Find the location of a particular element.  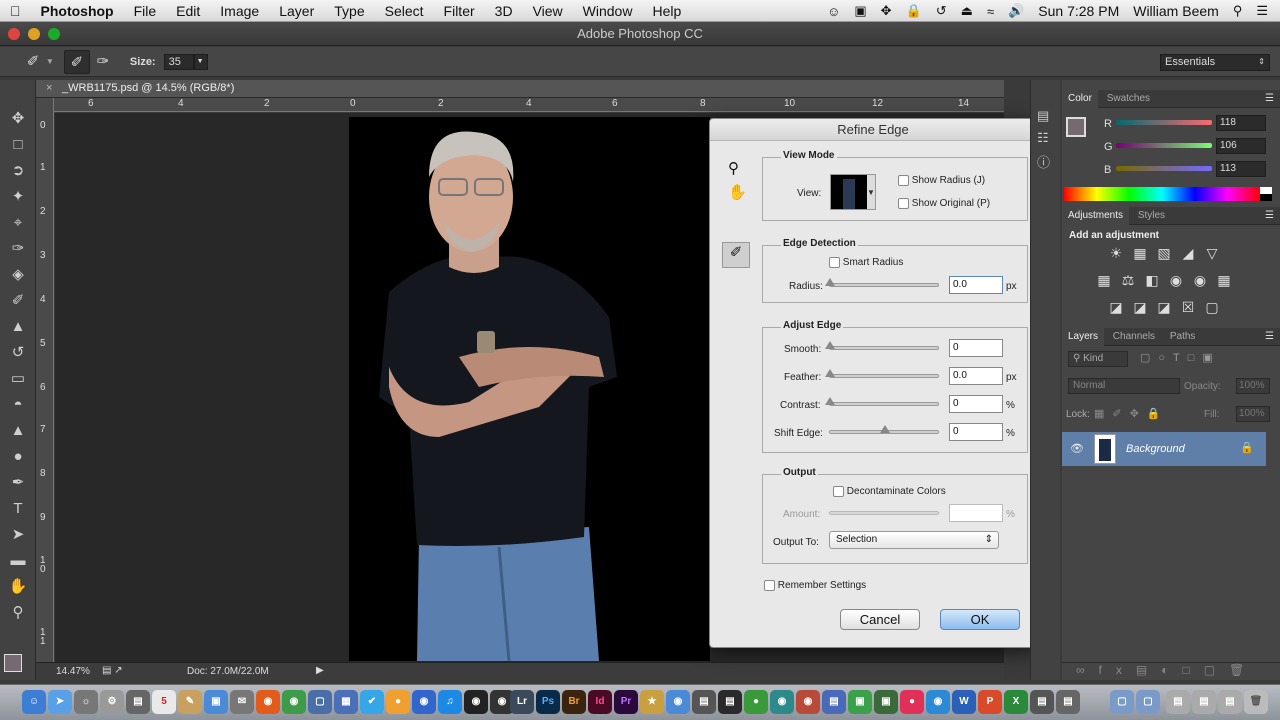

photo-filter-icon: ◉ is located at coordinates (1176, 280).